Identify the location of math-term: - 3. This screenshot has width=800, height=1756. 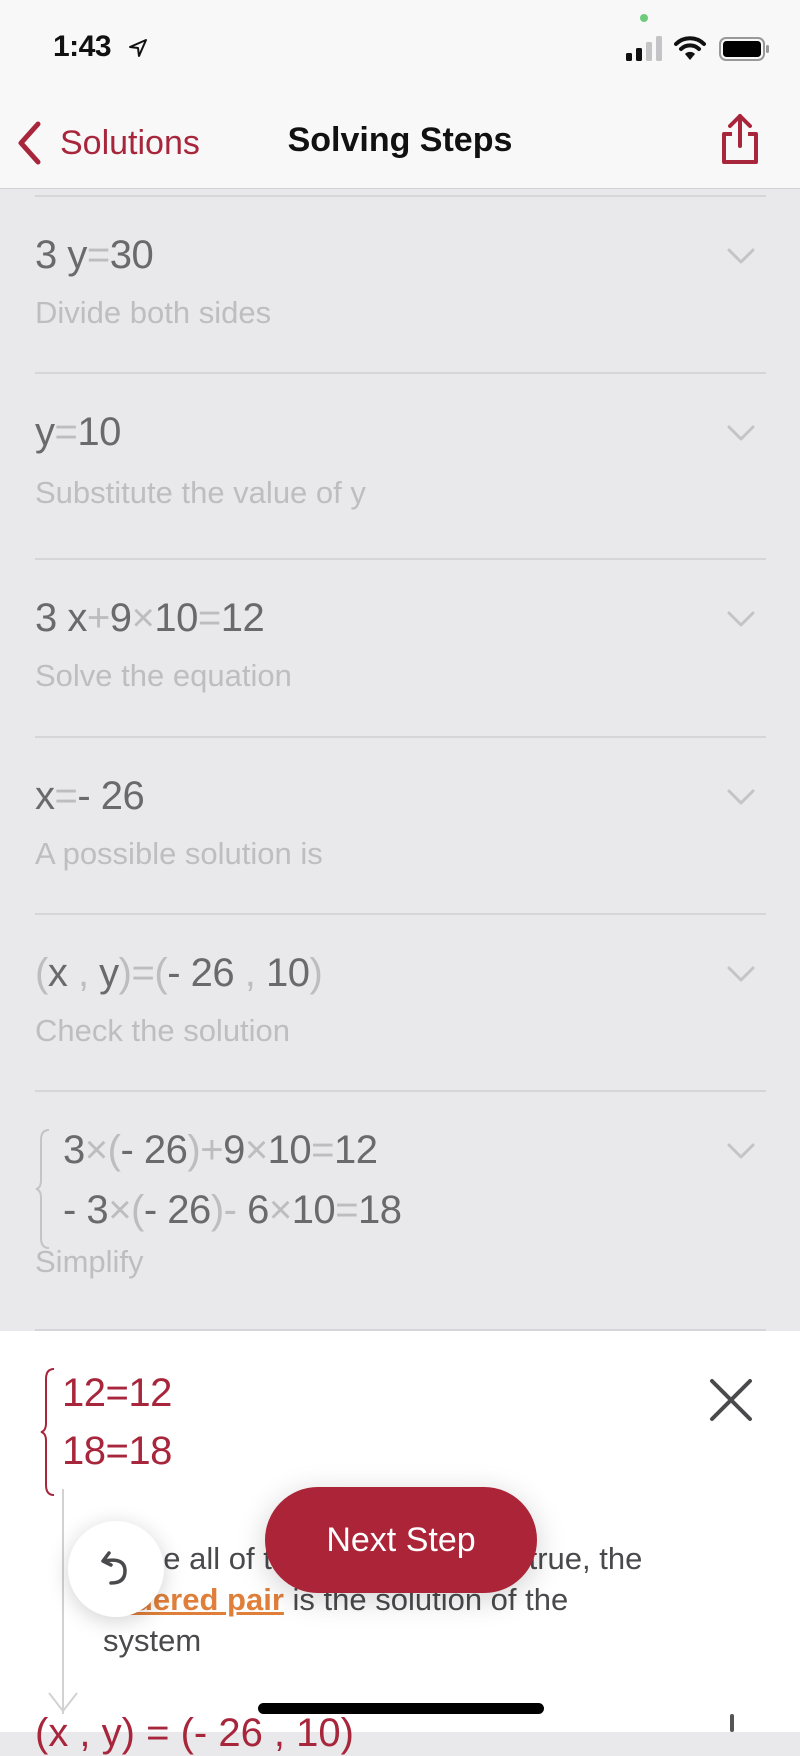
(86, 1210).